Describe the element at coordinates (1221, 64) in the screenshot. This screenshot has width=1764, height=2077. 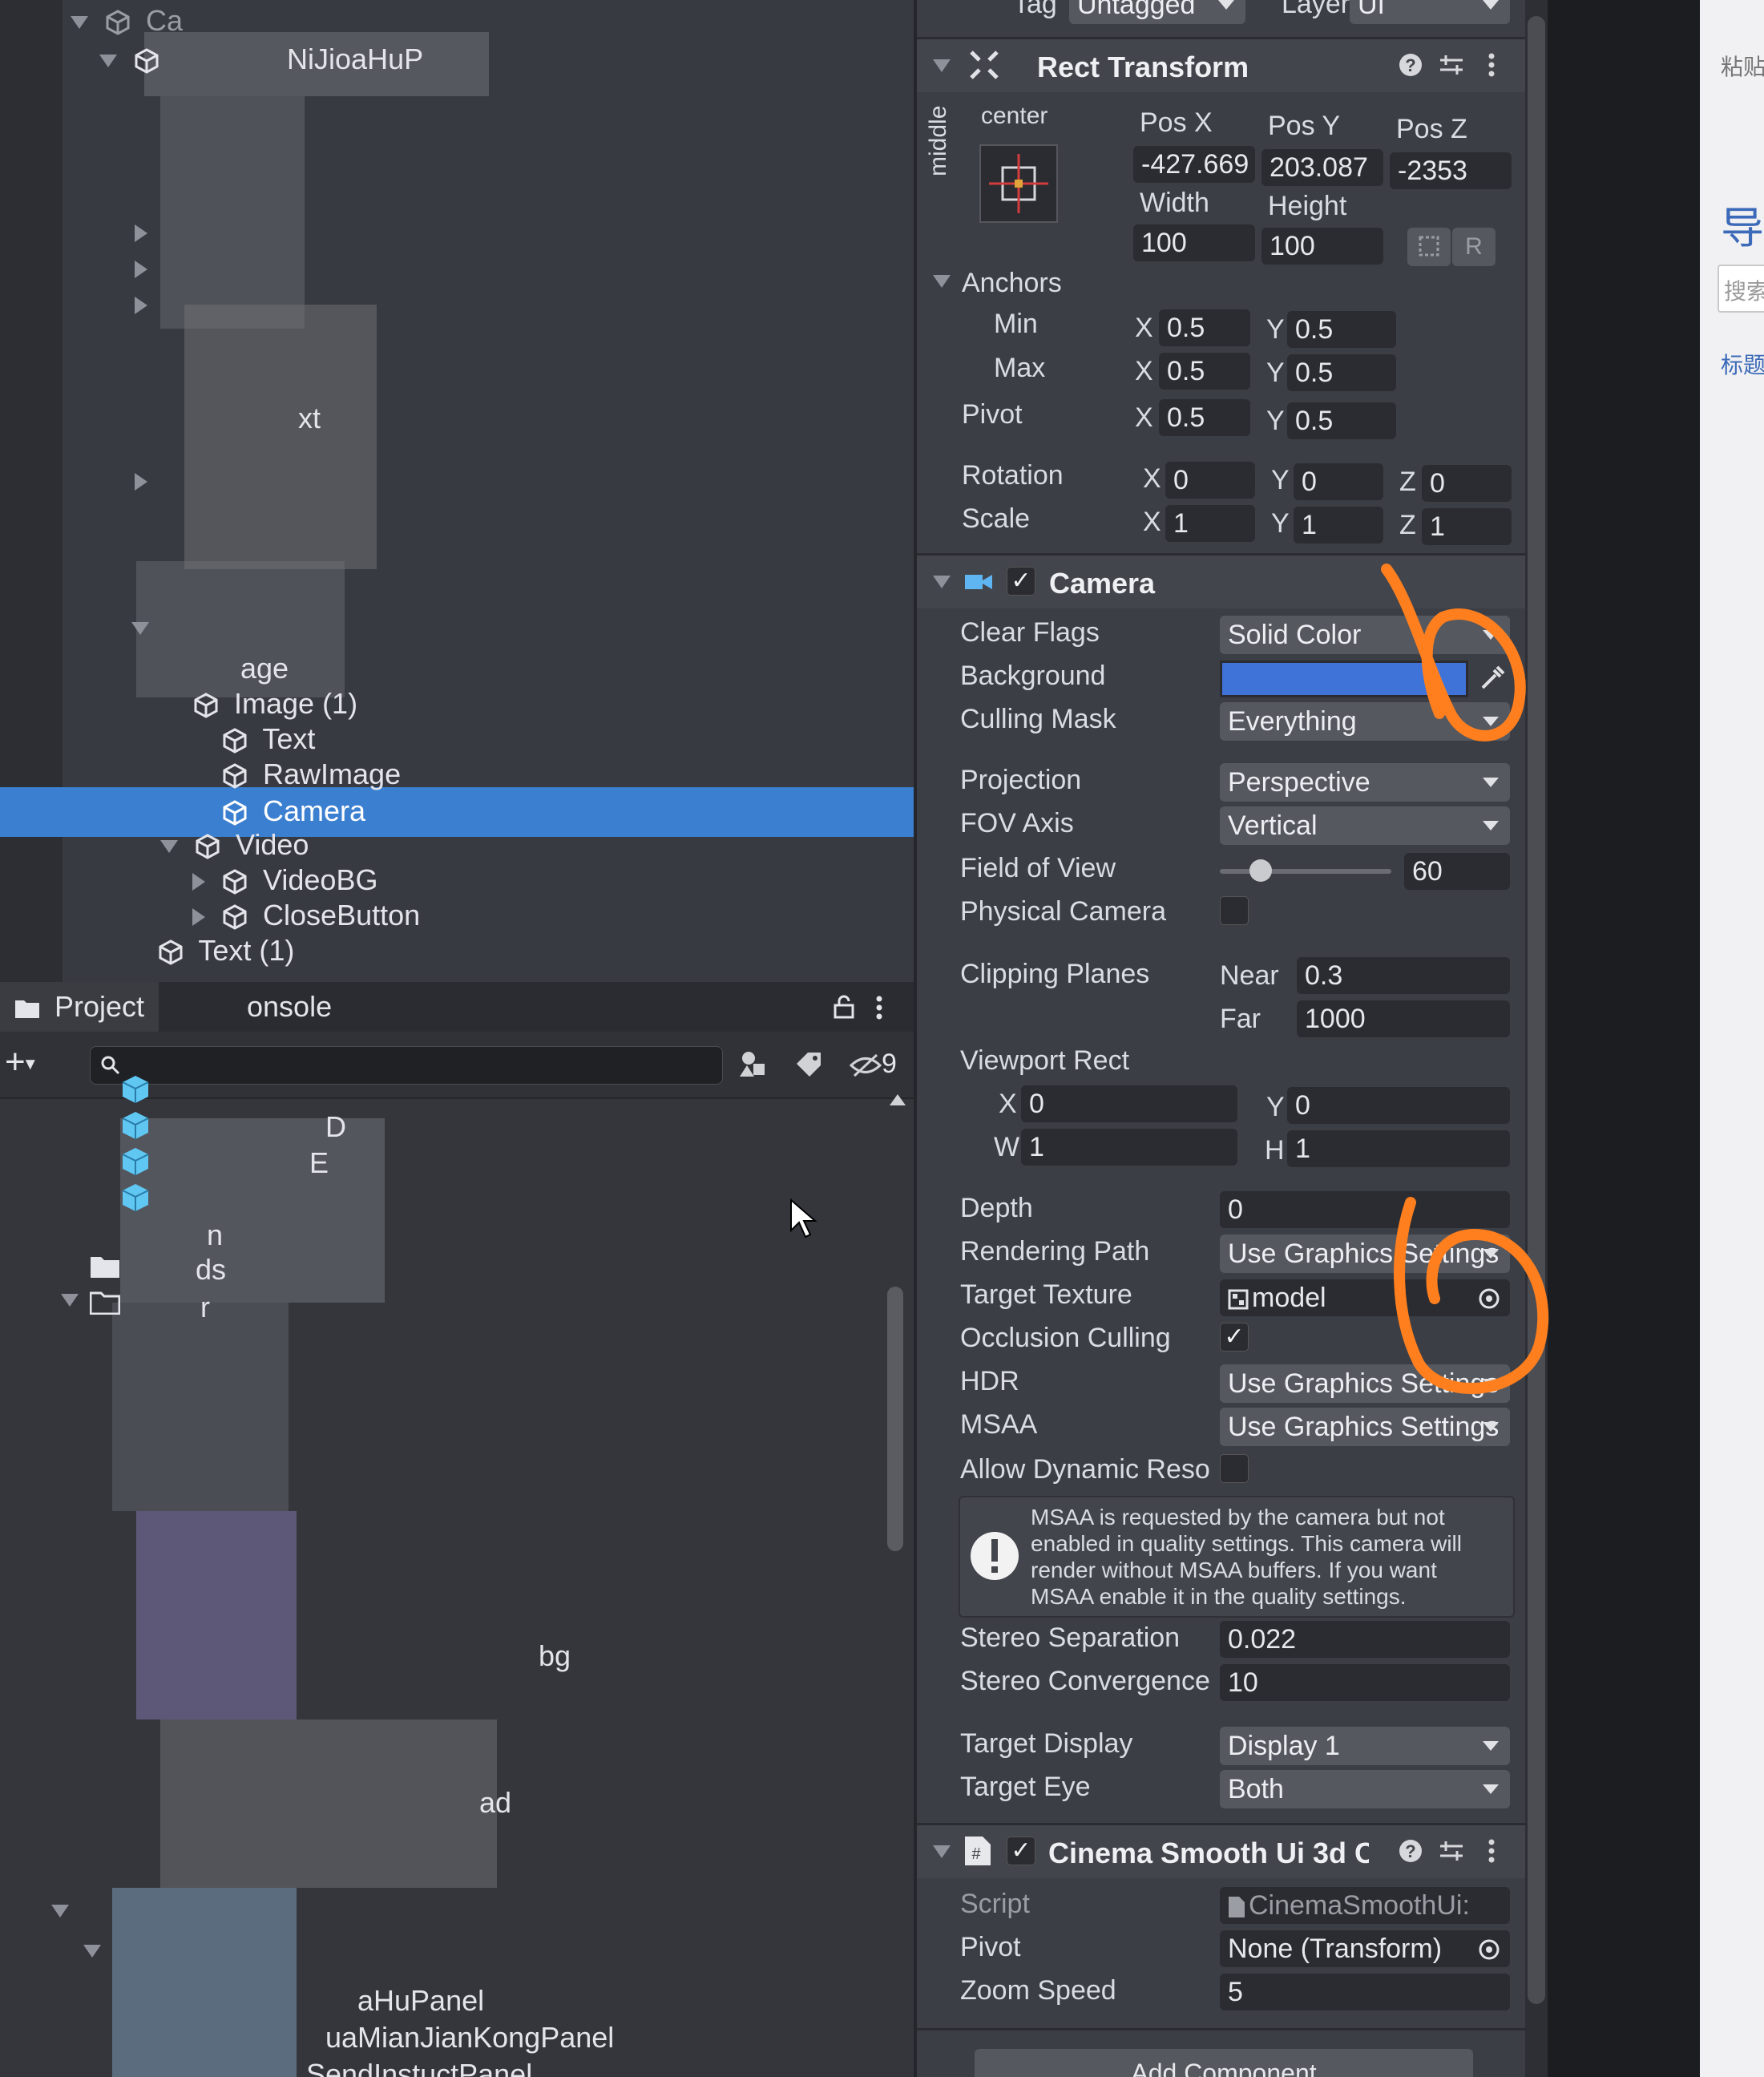
I see `rect-transform-header: Rect Transform ?` at that location.